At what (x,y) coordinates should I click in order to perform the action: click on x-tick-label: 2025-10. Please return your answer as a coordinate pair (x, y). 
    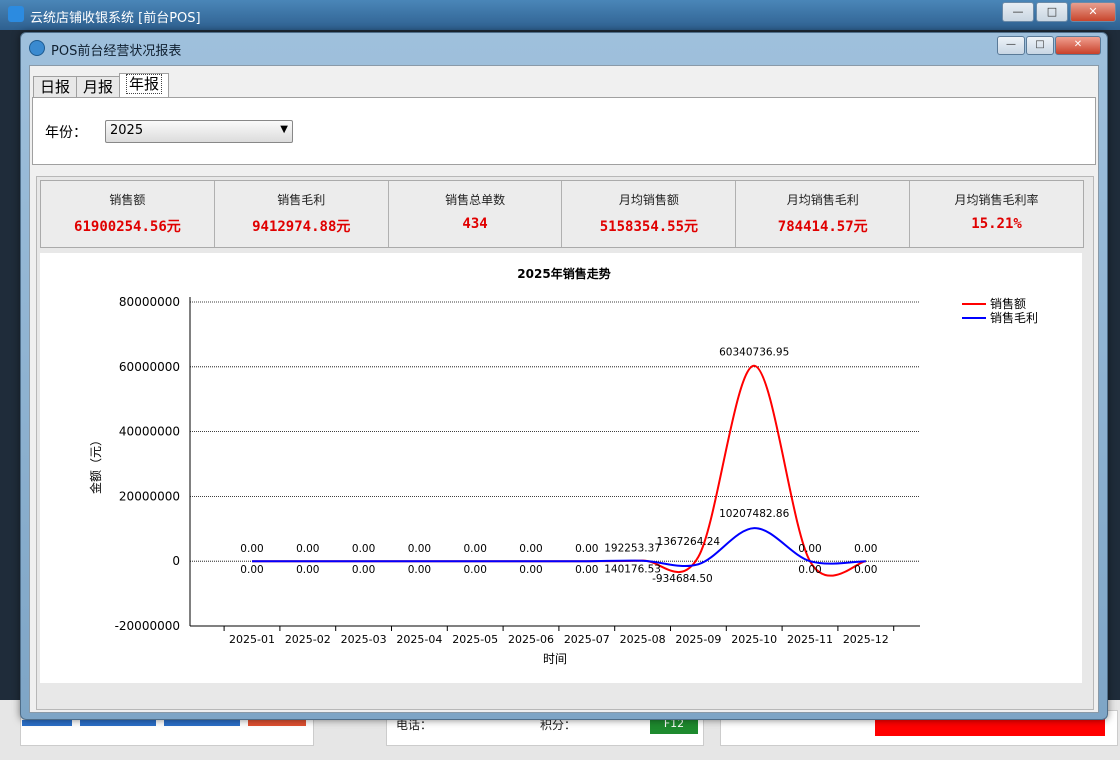
    Looking at the image, I should click on (754, 639).